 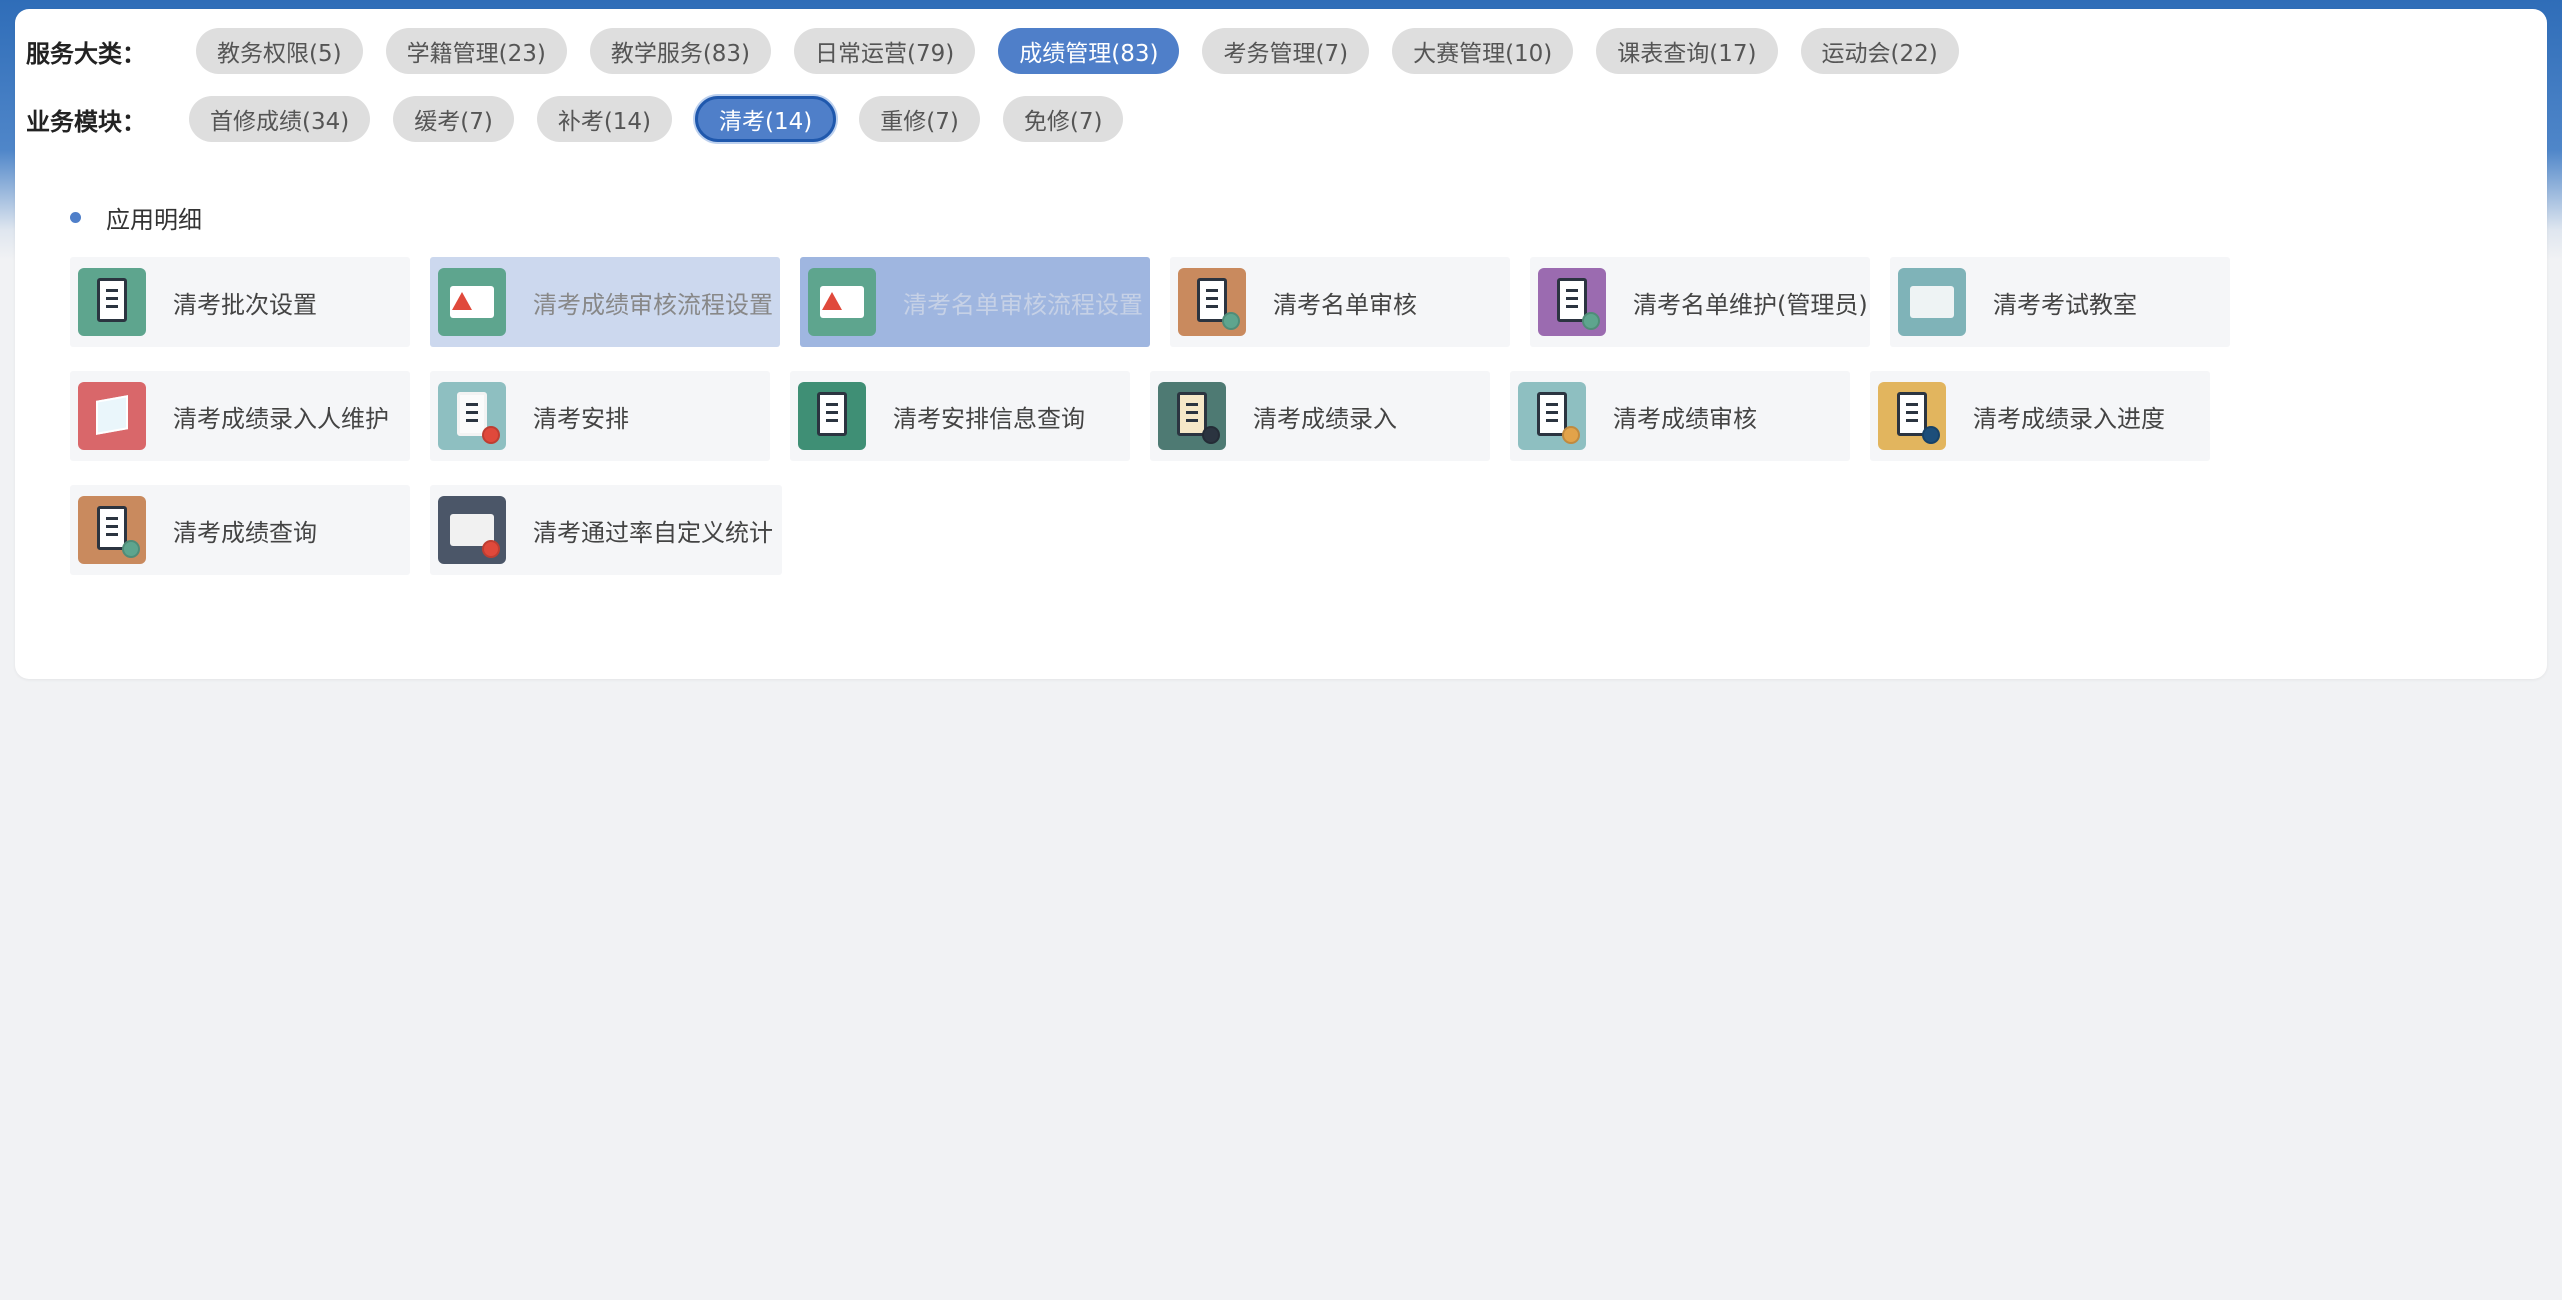 What do you see at coordinates (1932, 302) in the screenshot?
I see `classroom-icon` at bounding box center [1932, 302].